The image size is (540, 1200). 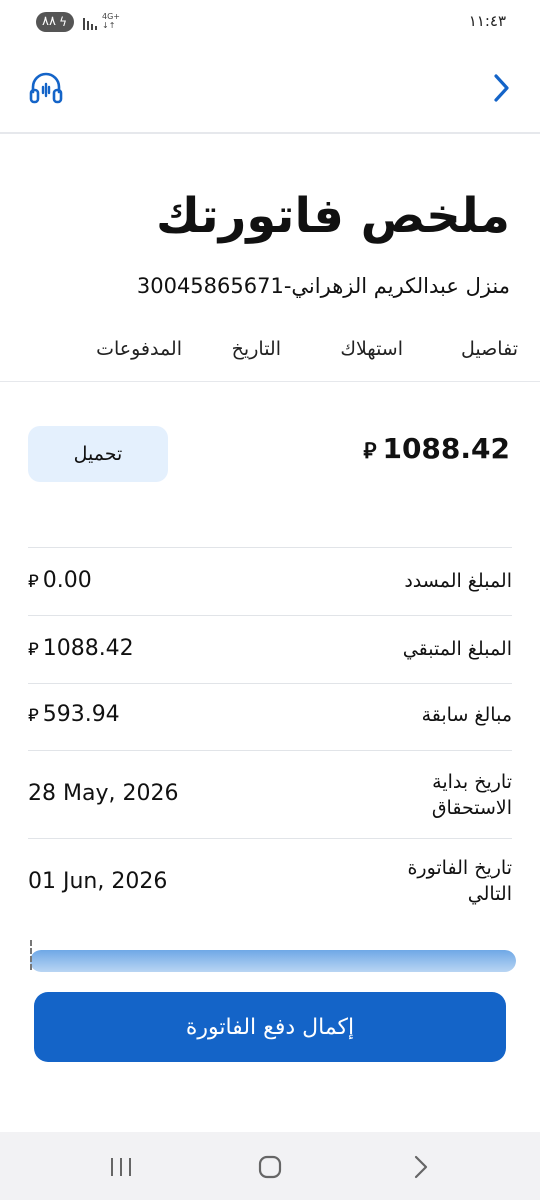 I want to click on tab-bar: تفاصيل استهلاك التاريخ المدفوعات, so click(x=270, y=353).